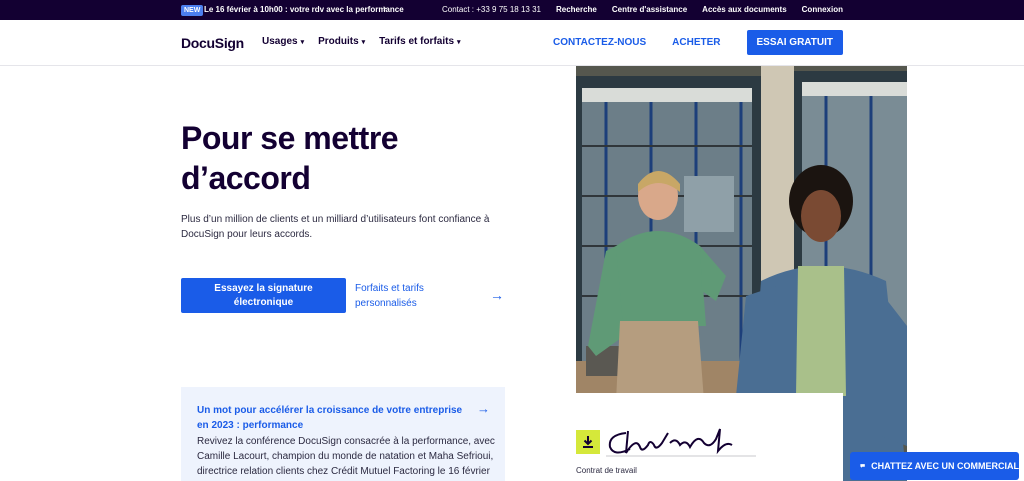 The image size is (1024, 481). I want to click on chevron-right-icon: ›, so click(384, 8).